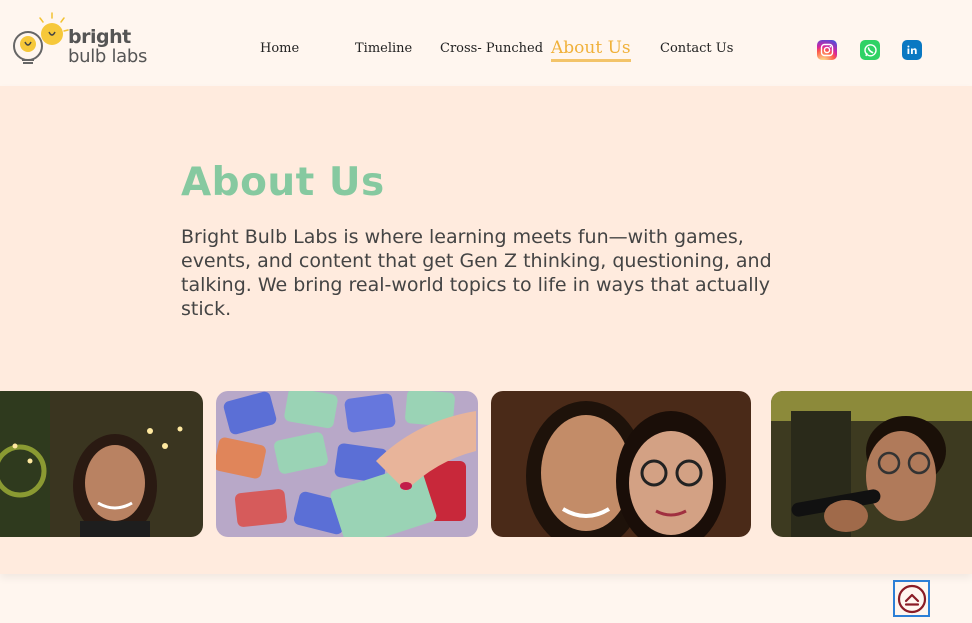 The width and height of the screenshot is (972, 623). What do you see at coordinates (491, 48) in the screenshot?
I see `nav-cross-punched: Cross- Punched` at bounding box center [491, 48].